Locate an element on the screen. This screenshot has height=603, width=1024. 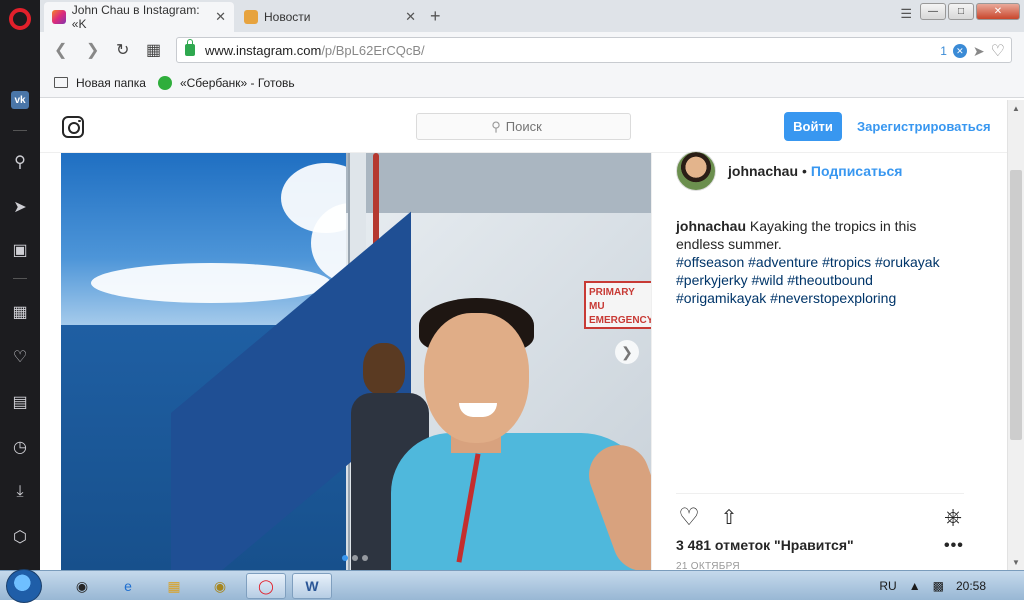
url-text: www.instagram.com/p/BpL62ErCQcB/ is located at coordinates (315, 50).